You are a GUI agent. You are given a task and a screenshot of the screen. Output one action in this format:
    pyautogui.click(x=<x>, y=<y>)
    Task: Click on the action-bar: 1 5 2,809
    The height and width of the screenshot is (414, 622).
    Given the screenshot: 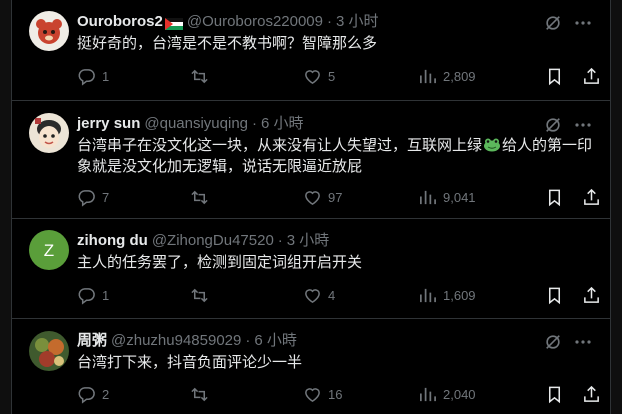 What is the action you would take?
    pyautogui.click(x=339, y=77)
    